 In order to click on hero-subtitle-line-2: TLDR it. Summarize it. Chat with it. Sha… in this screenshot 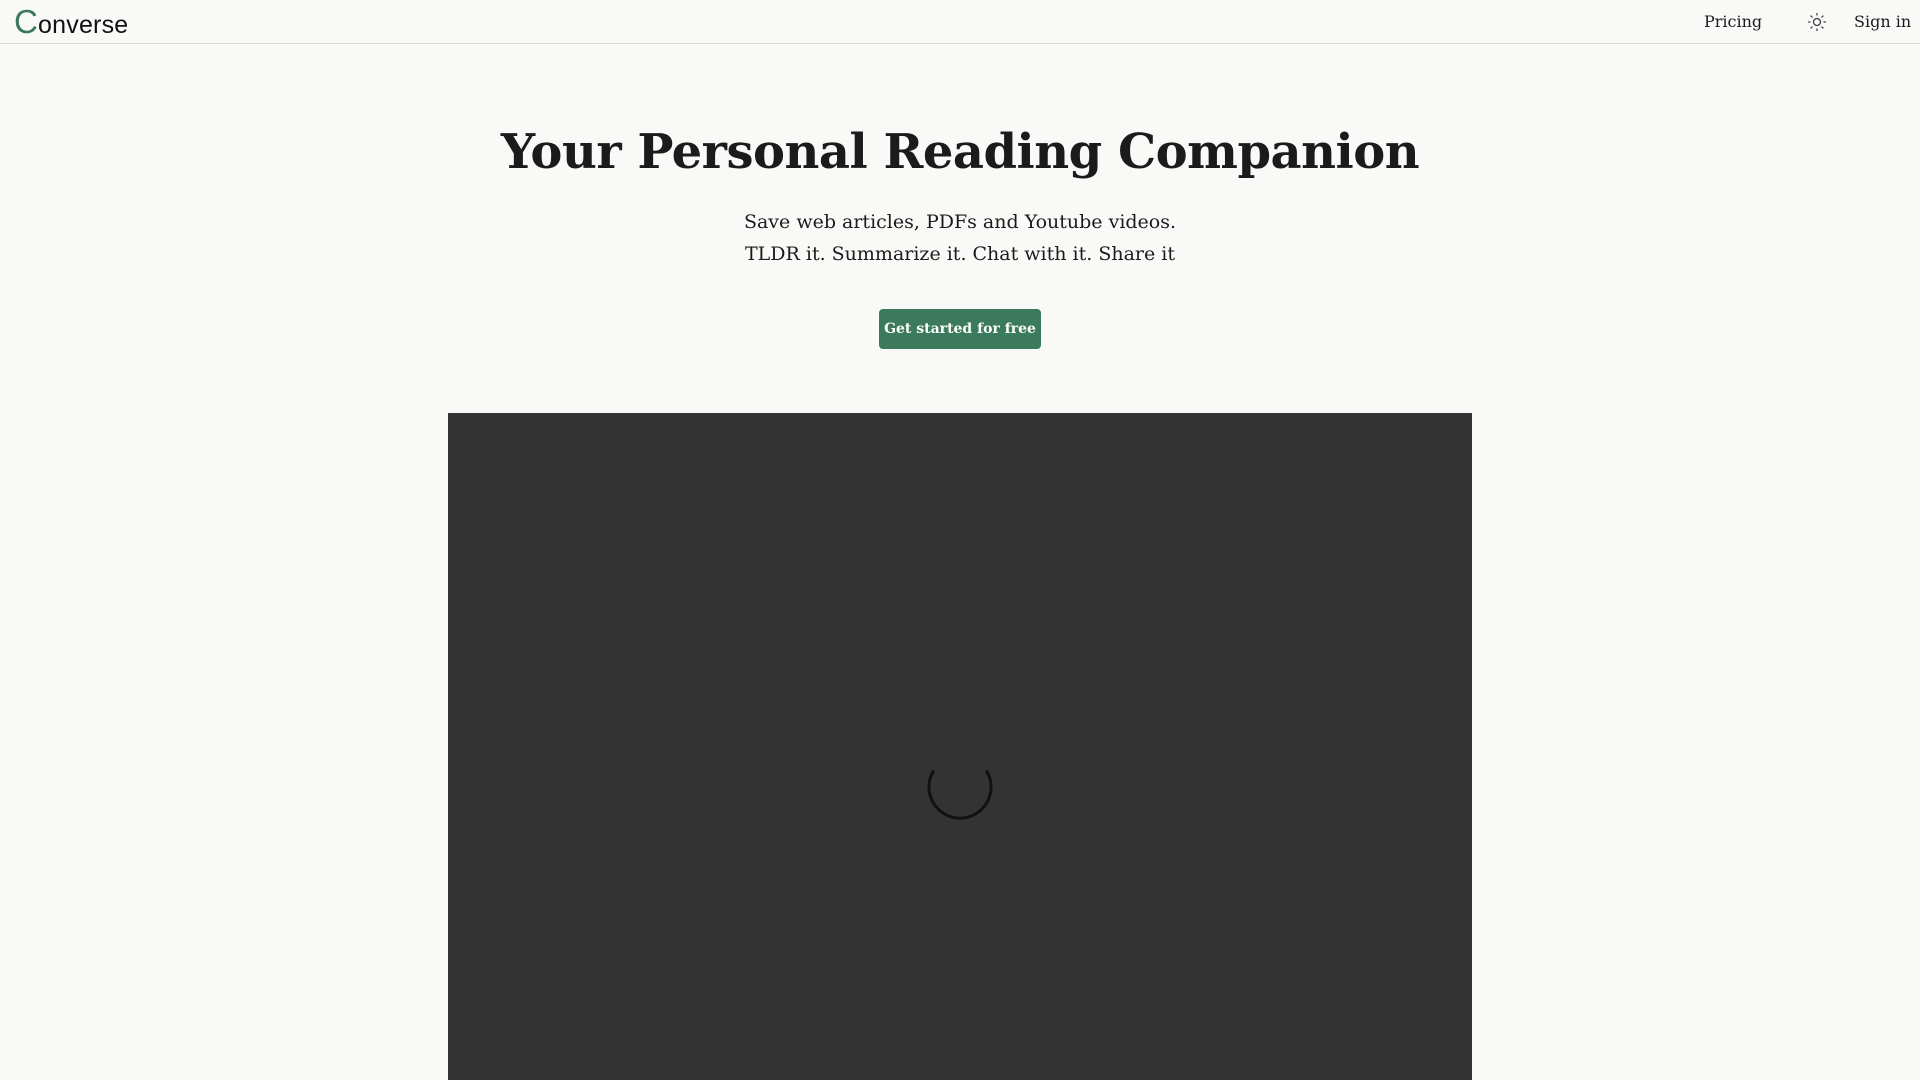, I will do `click(960, 254)`.